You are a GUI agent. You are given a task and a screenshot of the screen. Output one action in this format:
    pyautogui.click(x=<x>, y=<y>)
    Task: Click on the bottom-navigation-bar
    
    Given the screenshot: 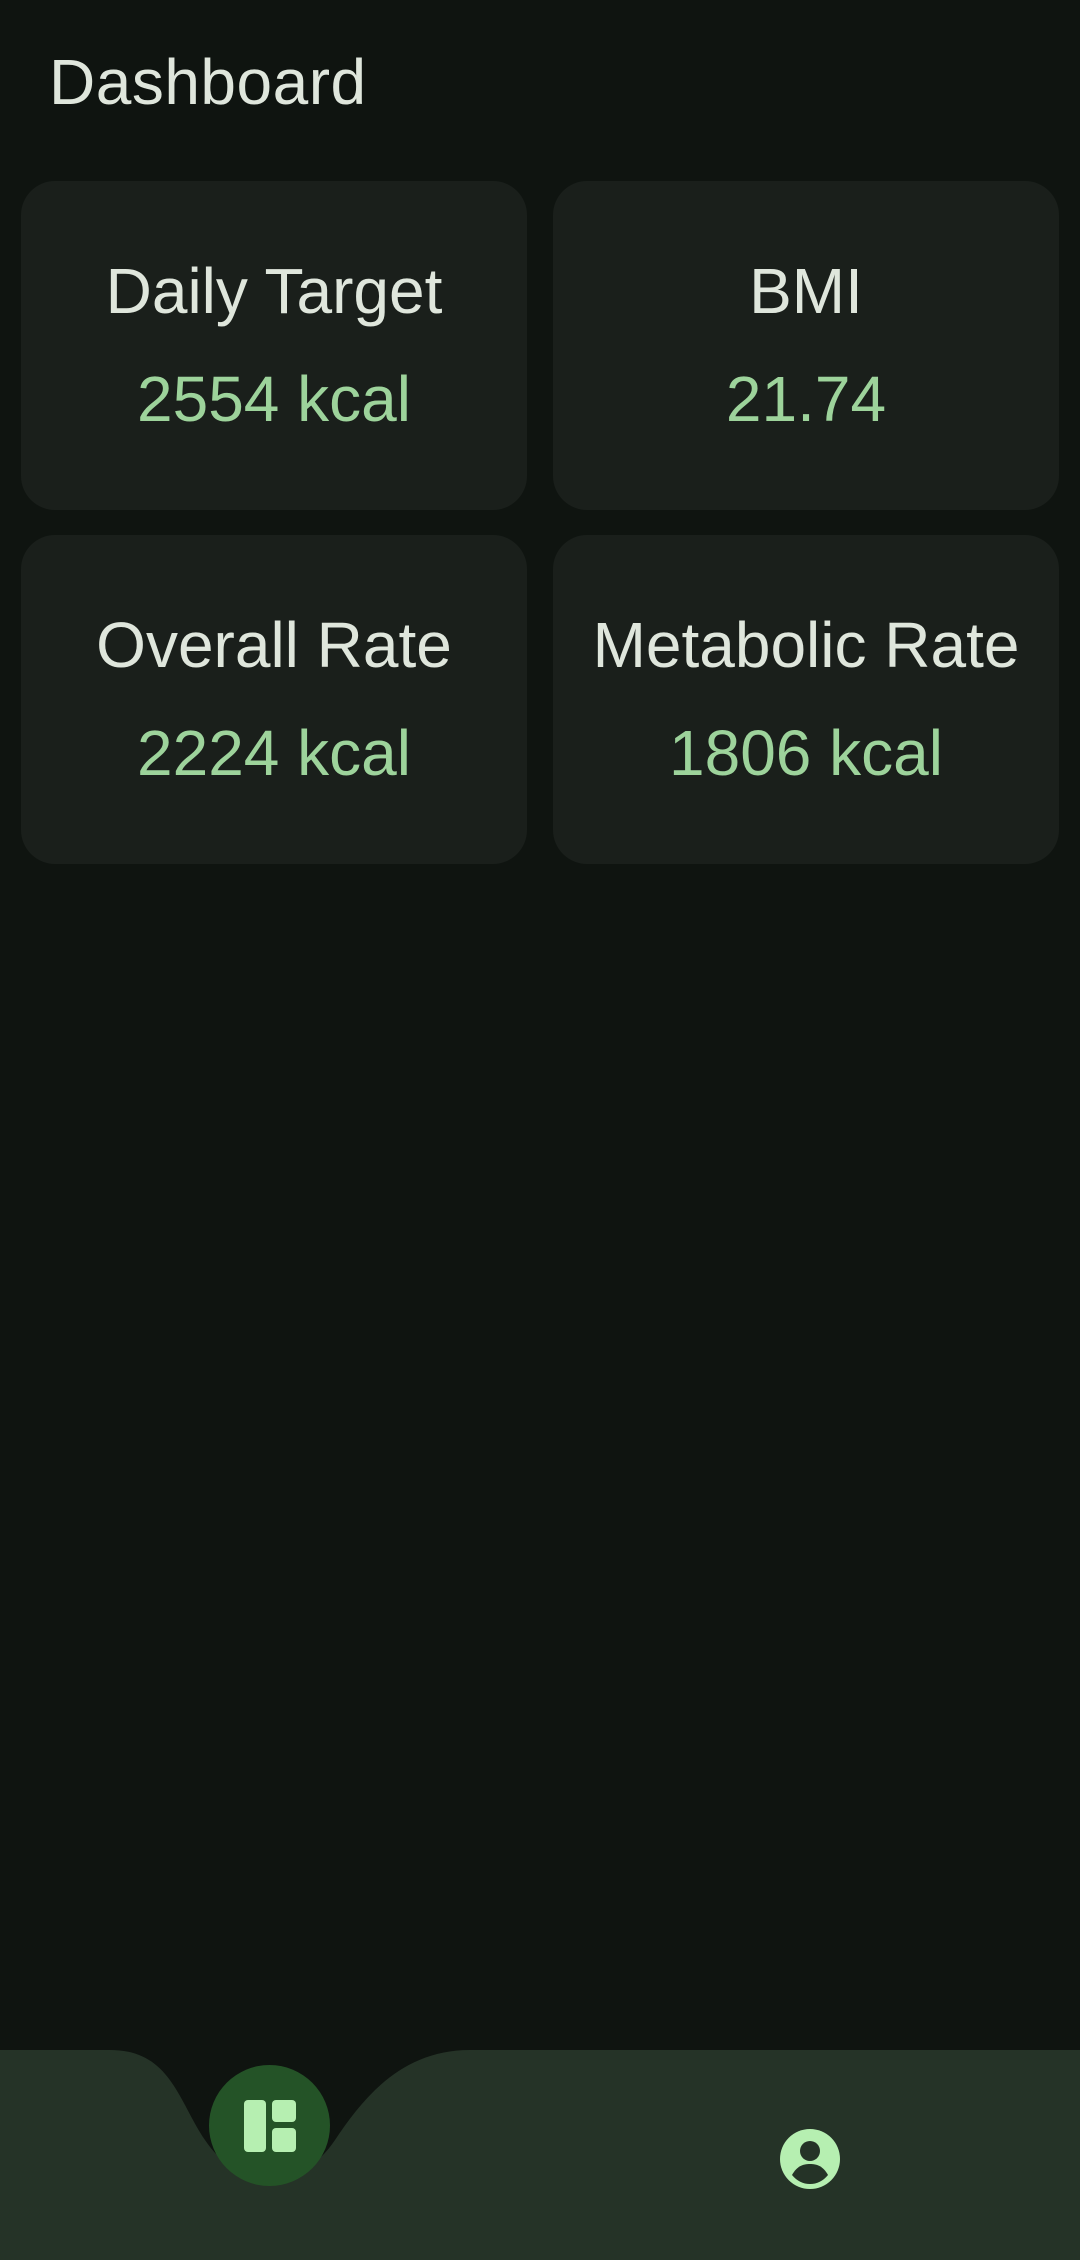 What is the action you would take?
    pyautogui.click(x=540, y=2155)
    